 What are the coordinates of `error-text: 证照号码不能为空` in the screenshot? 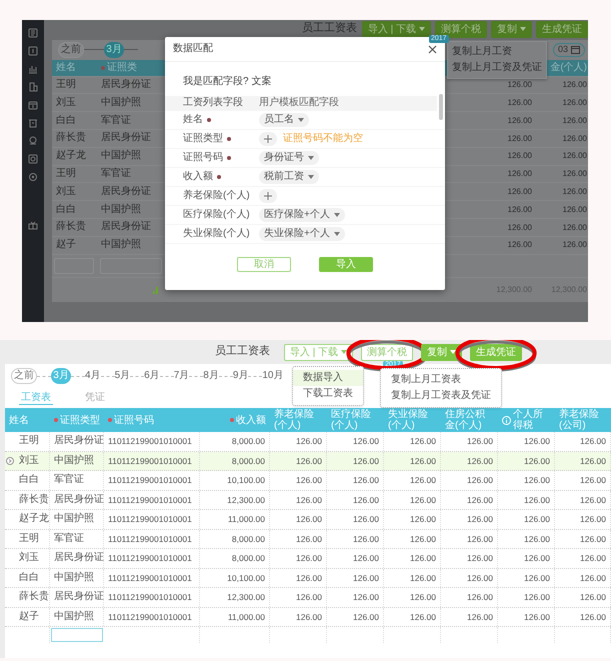 It's located at (323, 139).